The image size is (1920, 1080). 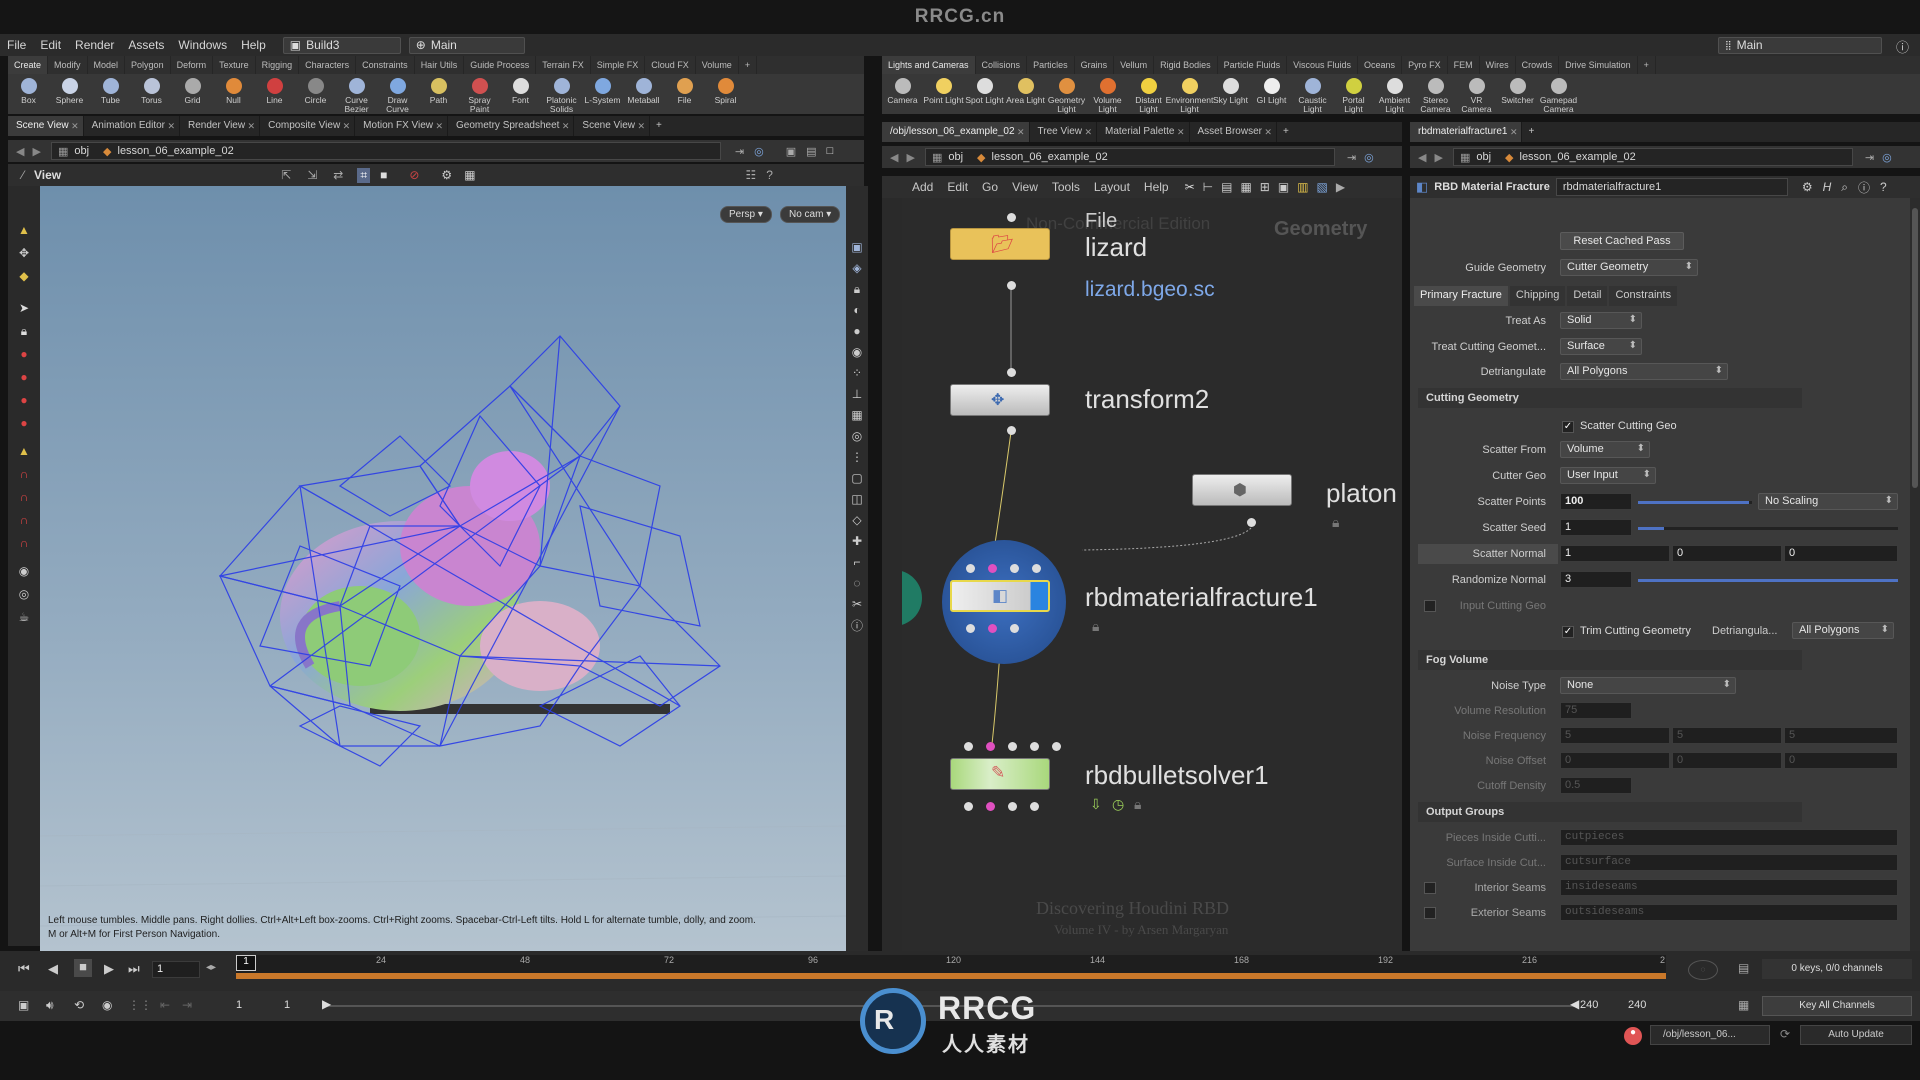 What do you see at coordinates (1727, 553) in the screenshot?
I see `scatter-normal-y-field: 0` at bounding box center [1727, 553].